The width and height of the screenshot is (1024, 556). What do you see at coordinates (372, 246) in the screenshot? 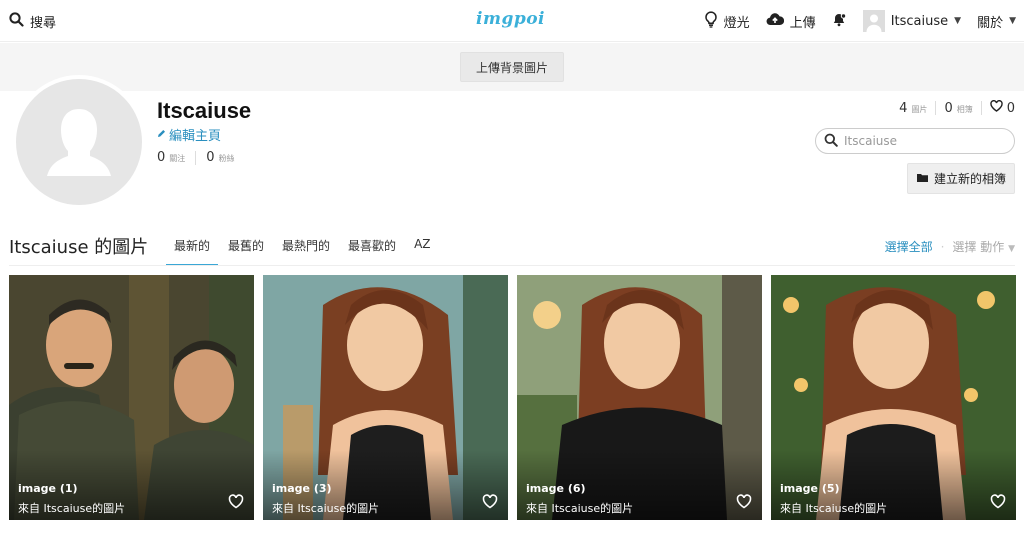
I see `tab-most-liked: 最喜歡的` at bounding box center [372, 246].